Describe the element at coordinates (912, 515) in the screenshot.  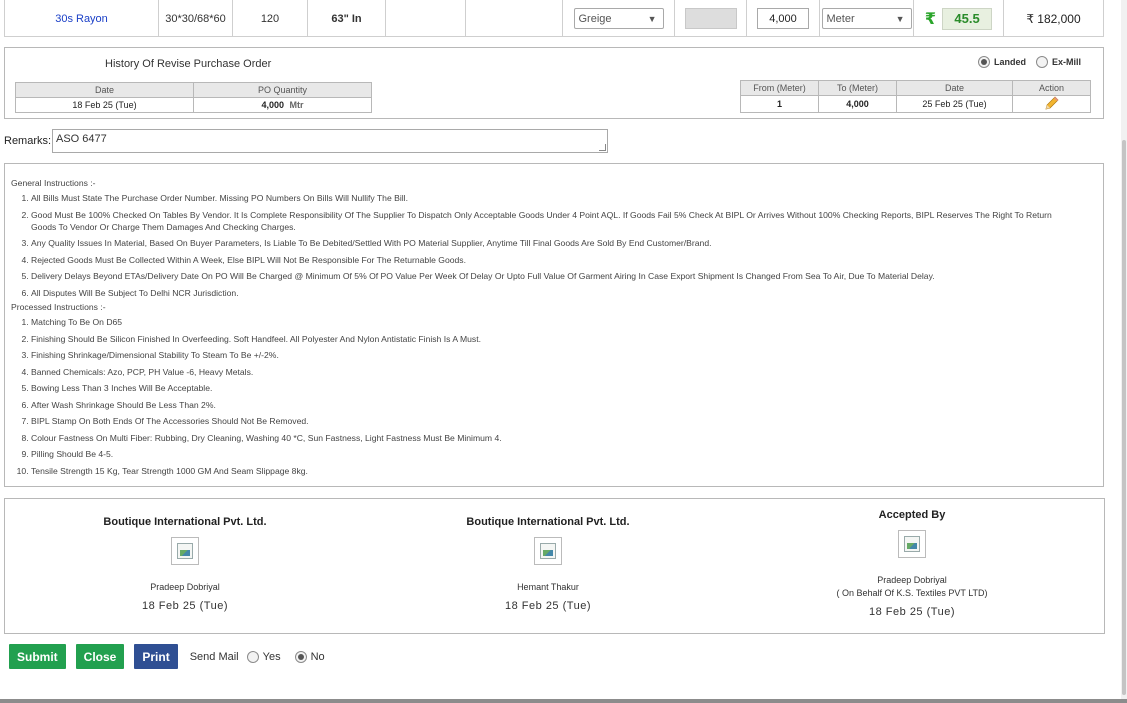
I see `sign-company: Accepted By` at that location.